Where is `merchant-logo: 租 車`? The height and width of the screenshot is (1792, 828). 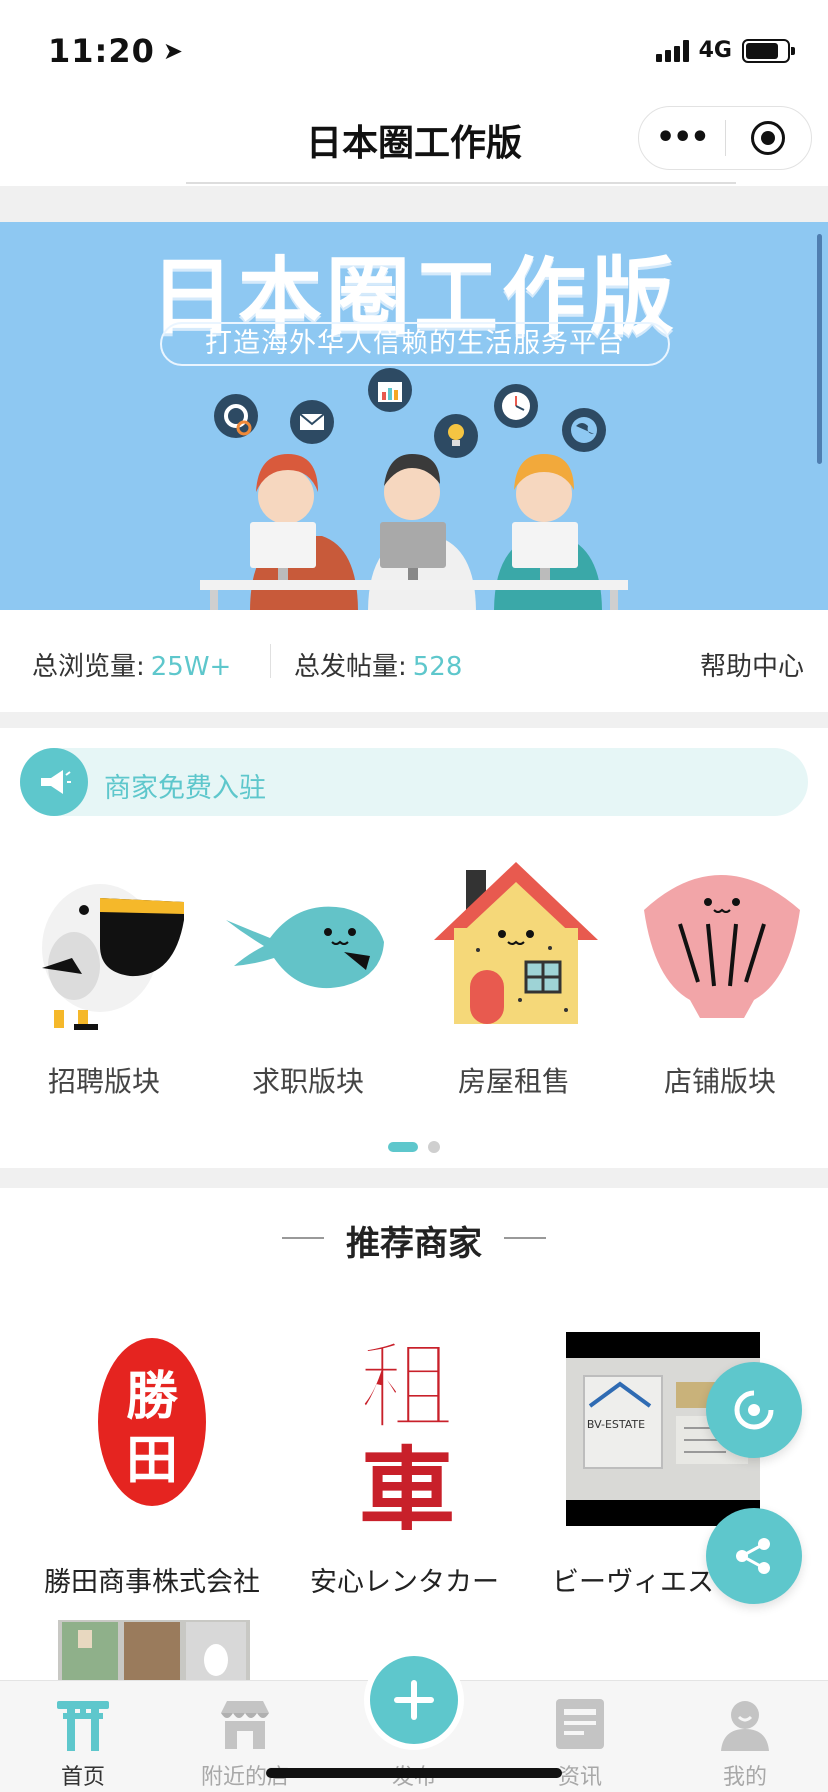
merchant-logo: 租 車 is located at coordinates (407, 1431).